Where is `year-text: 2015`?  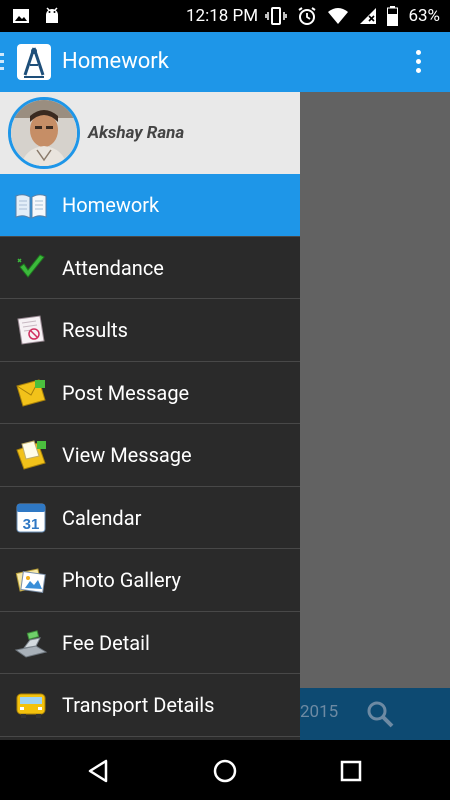 year-text: 2015 is located at coordinates (319, 712).